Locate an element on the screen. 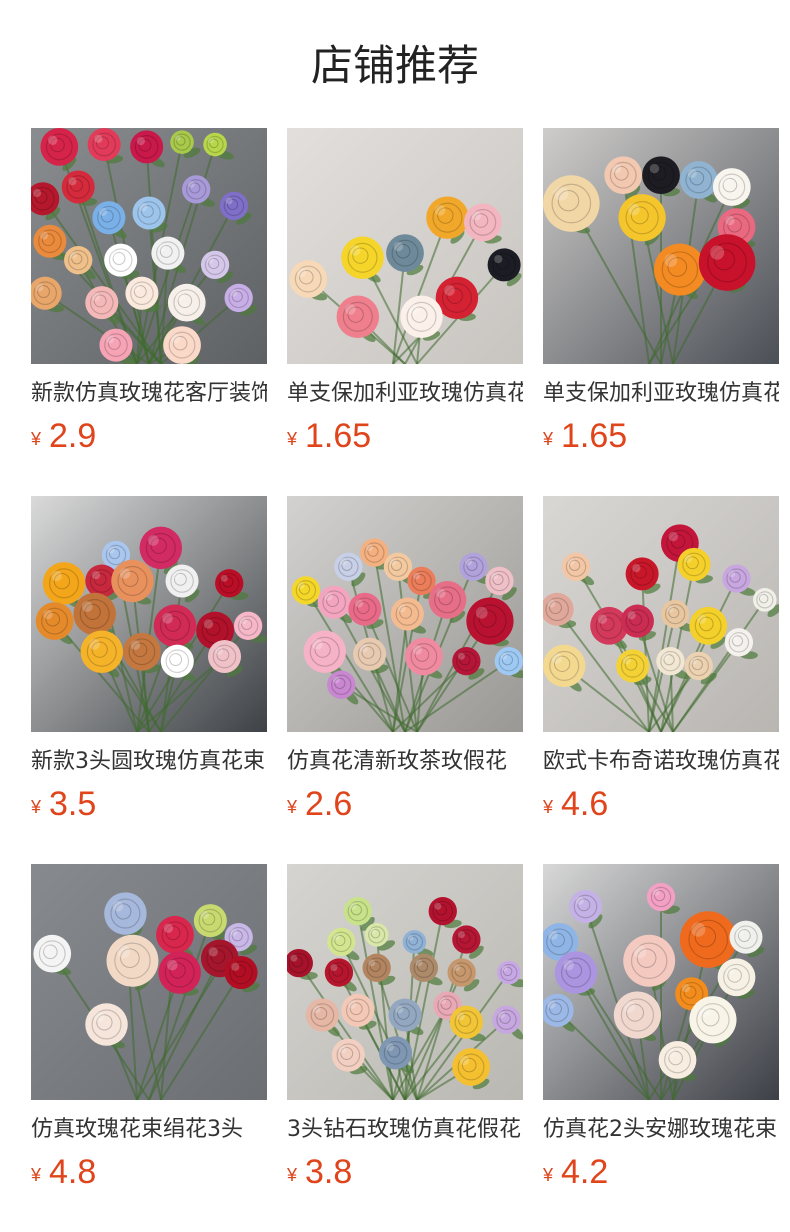 The height and width of the screenshot is (1232, 790). product-name: 仿真花2头安娜玫瑰花束 is located at coordinates (661, 1130).